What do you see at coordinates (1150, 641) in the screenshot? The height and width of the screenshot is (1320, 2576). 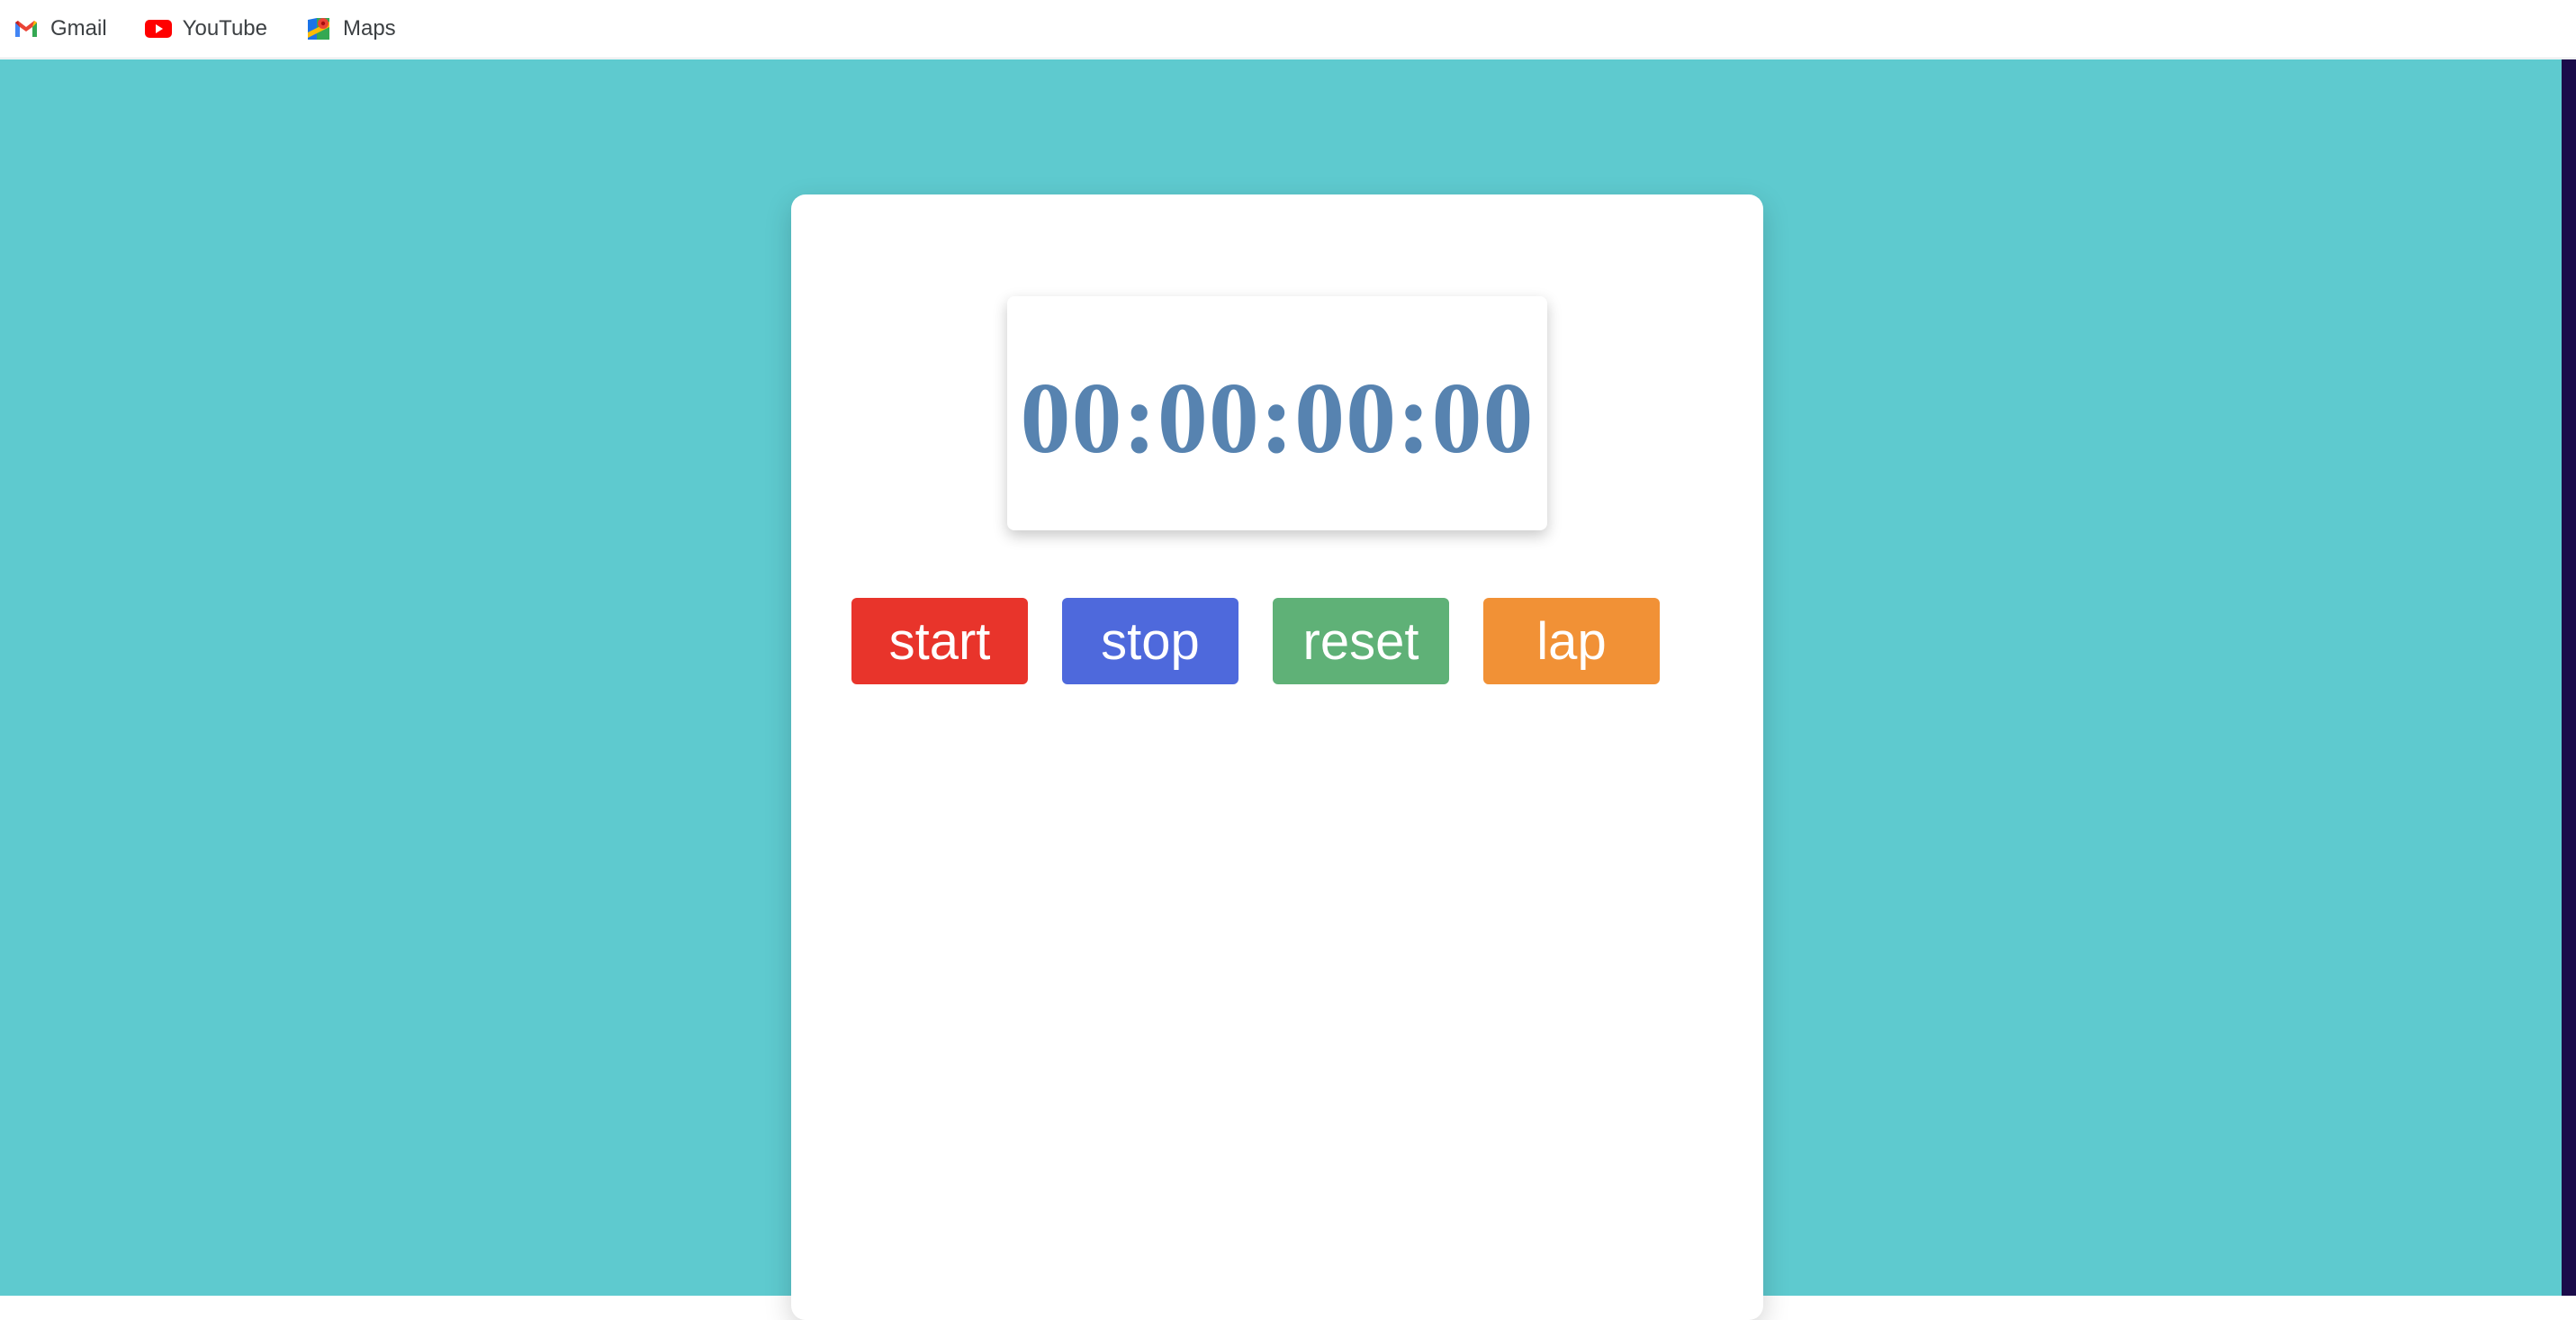 I see `stop-button: stop` at bounding box center [1150, 641].